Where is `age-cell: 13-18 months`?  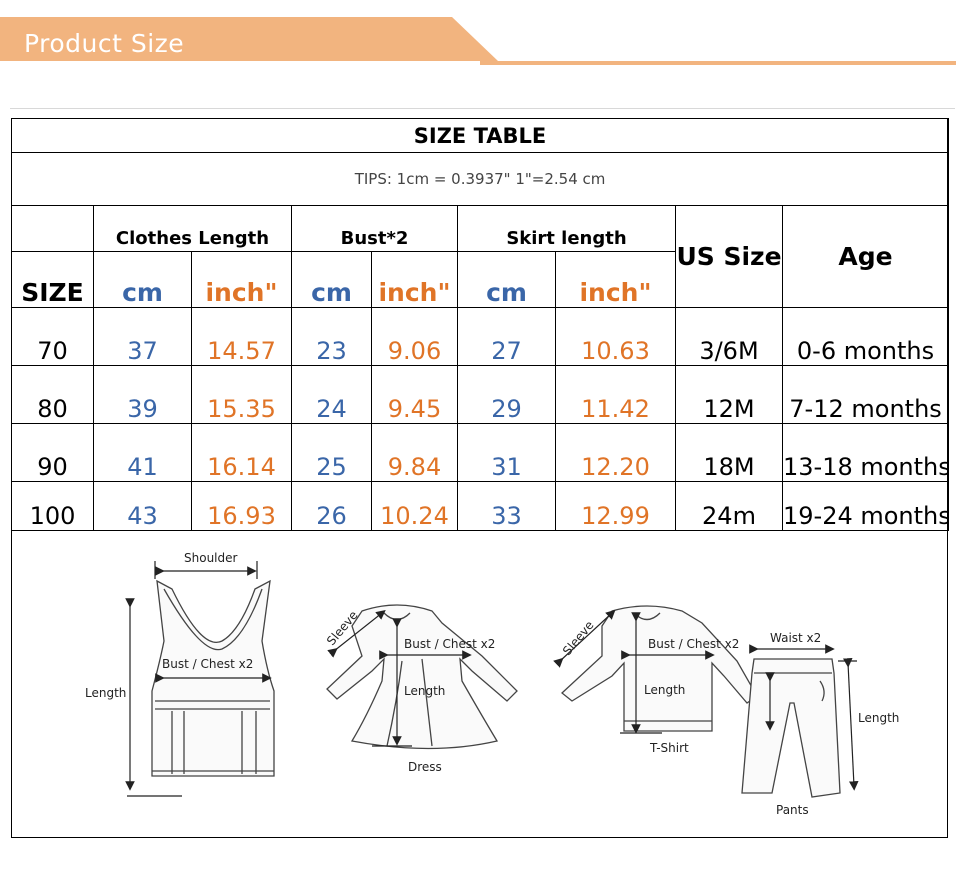 age-cell: 13-18 months is located at coordinates (865, 452).